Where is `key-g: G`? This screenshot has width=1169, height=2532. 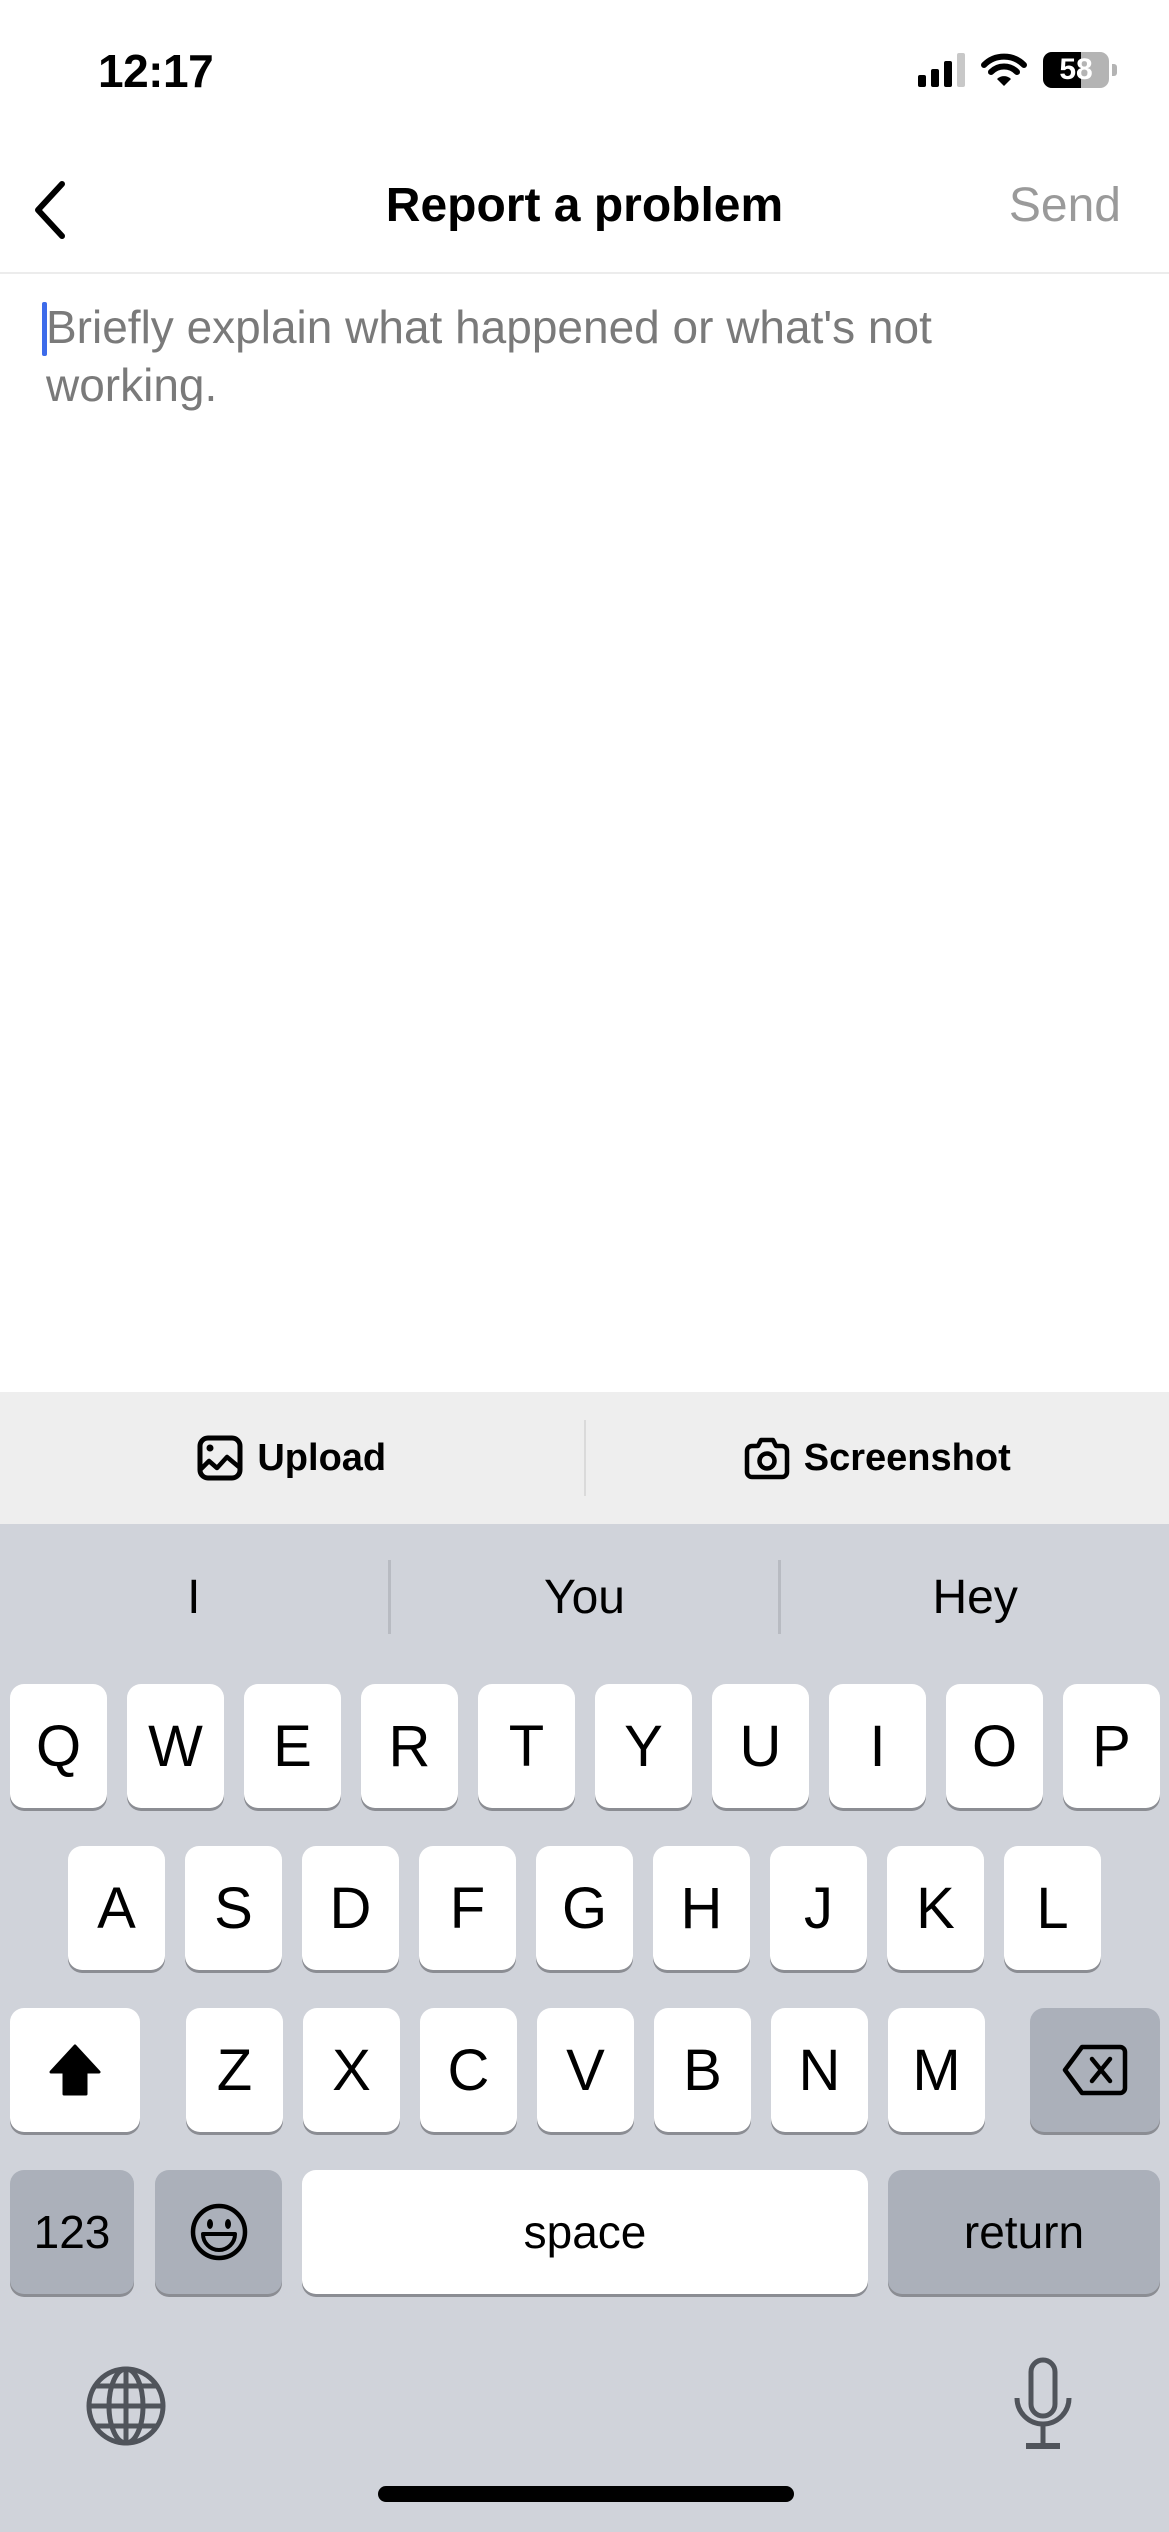 key-g: G is located at coordinates (584, 1908).